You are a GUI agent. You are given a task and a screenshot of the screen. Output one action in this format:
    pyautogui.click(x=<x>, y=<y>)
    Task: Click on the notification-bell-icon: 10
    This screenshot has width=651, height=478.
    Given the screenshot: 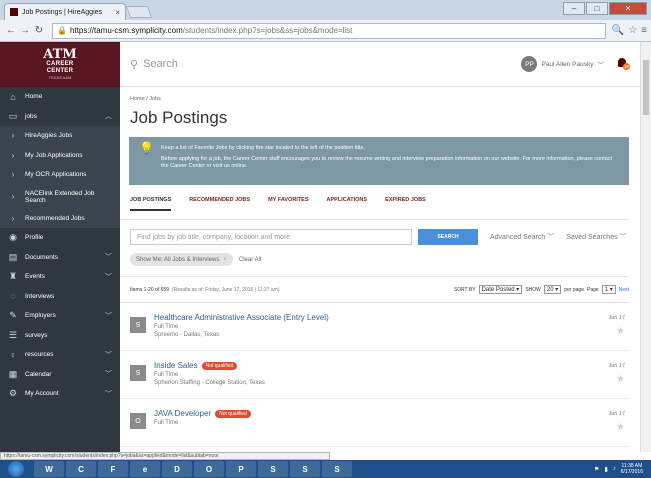 What is the action you would take?
    pyautogui.click(x=624, y=64)
    